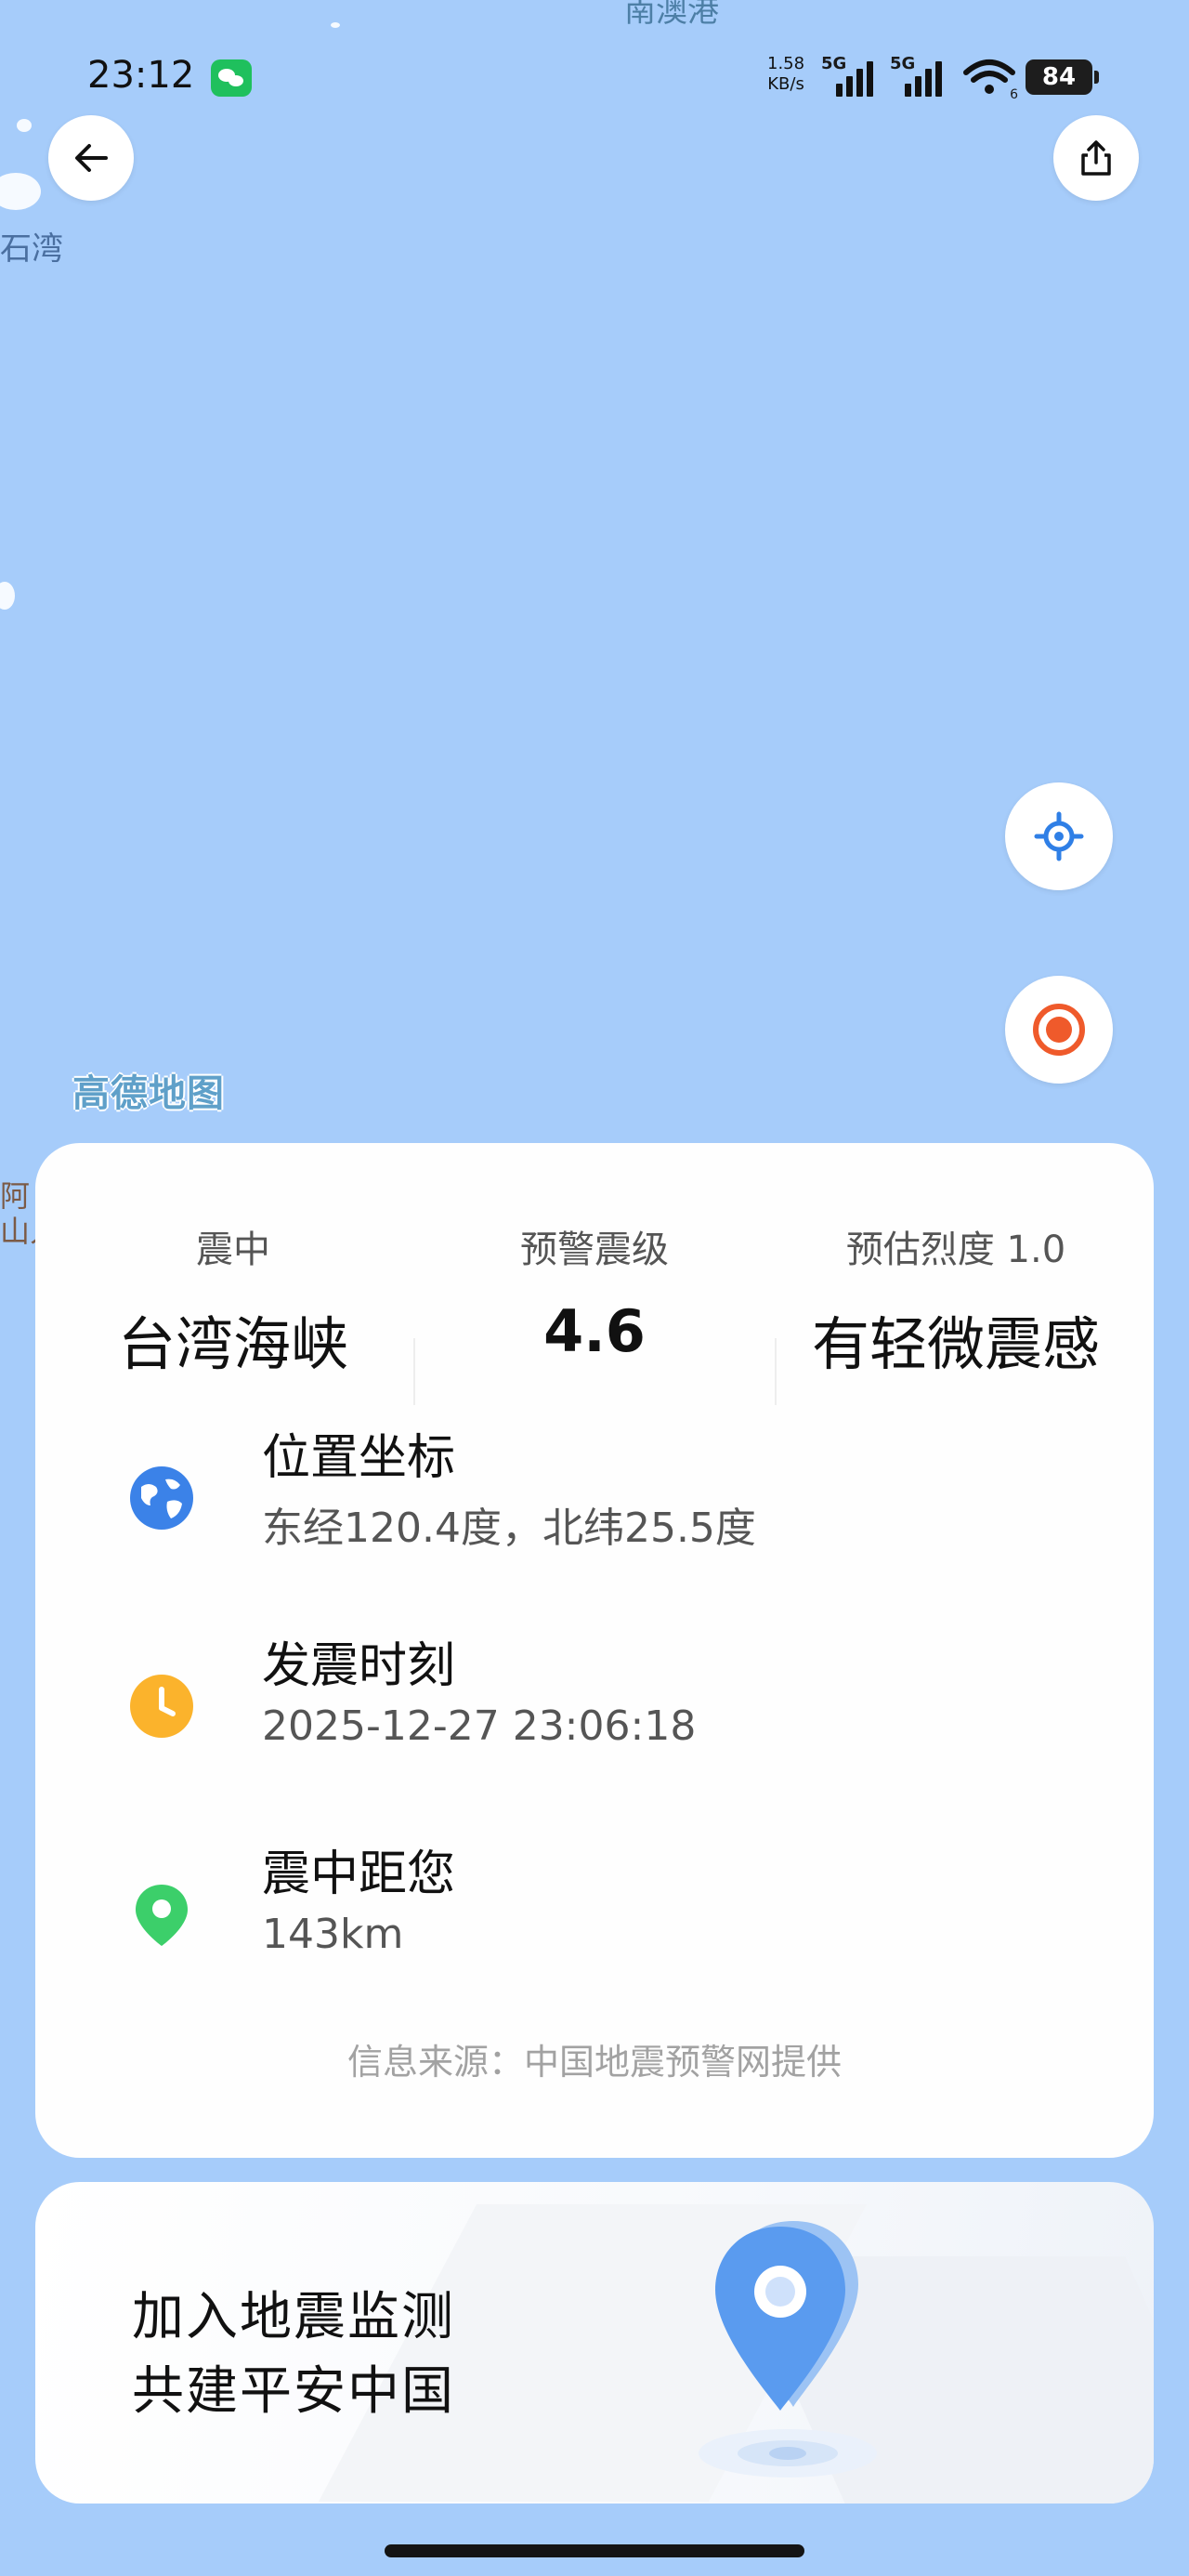  Describe the element at coordinates (141, 75) in the screenshot. I see `status-time: 23:12` at that location.